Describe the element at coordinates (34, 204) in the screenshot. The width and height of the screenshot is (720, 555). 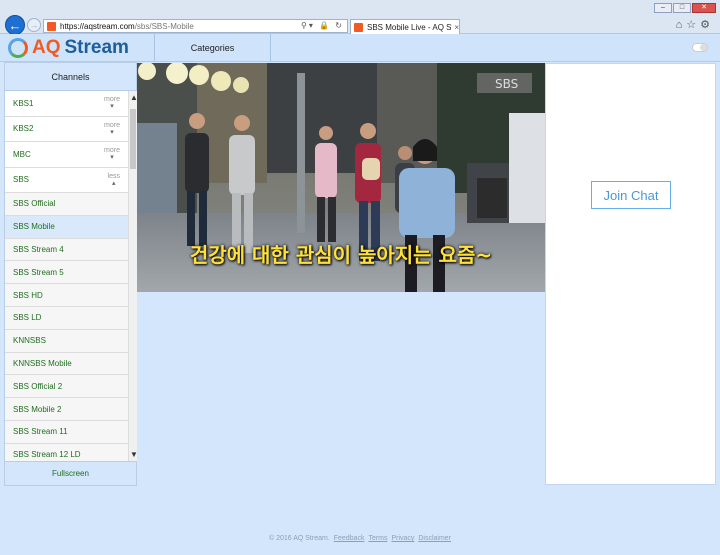
I see `channel-item-label: SBS Official` at that location.